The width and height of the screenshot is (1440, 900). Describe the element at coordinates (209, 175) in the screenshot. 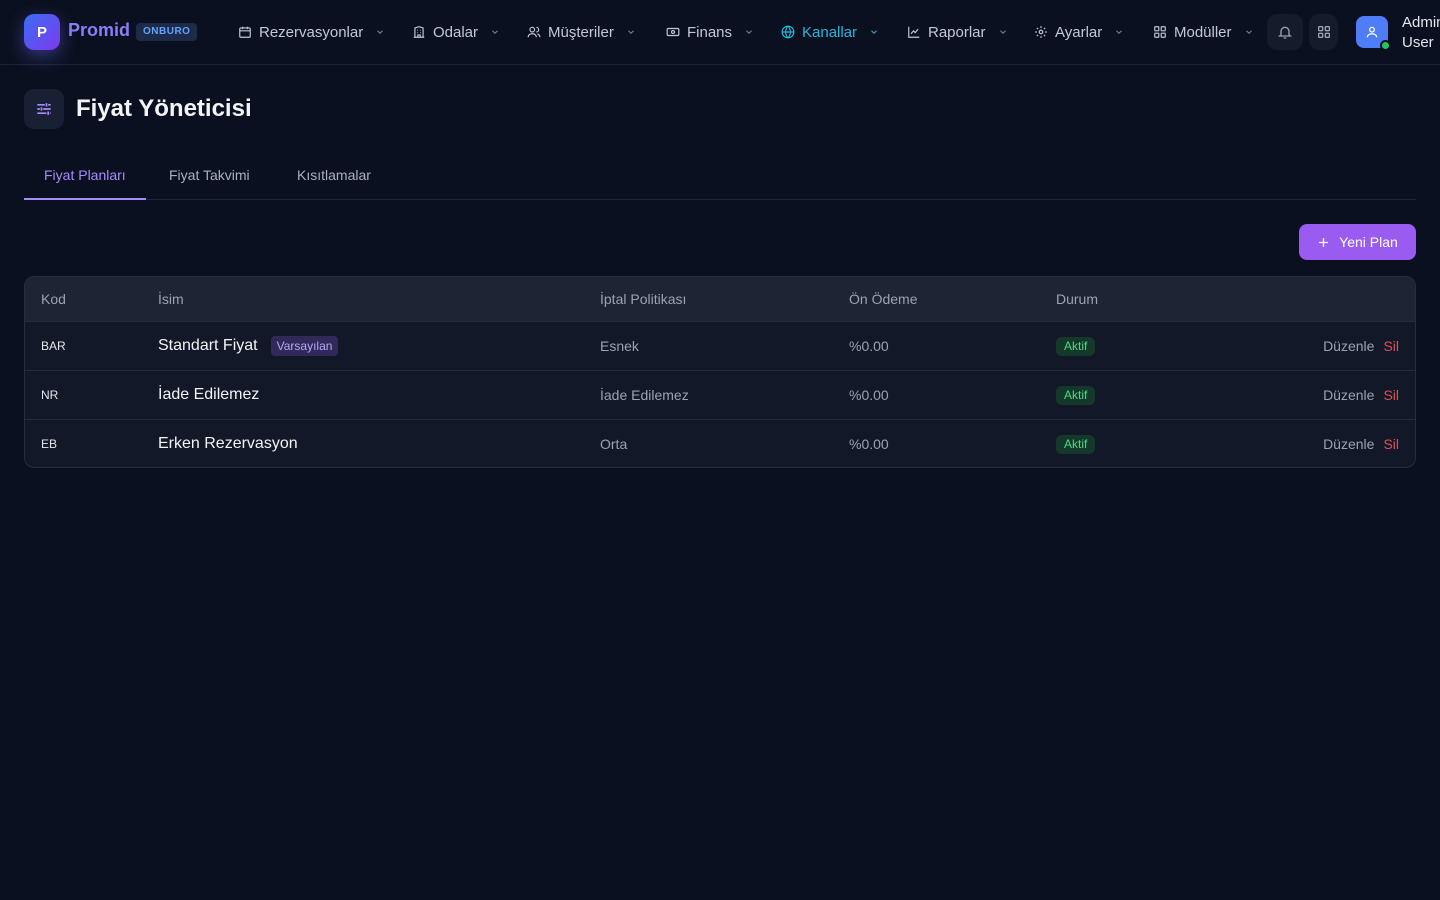

I see `tab-fiyat-takvimi: Fiyat Takvimi` at that location.